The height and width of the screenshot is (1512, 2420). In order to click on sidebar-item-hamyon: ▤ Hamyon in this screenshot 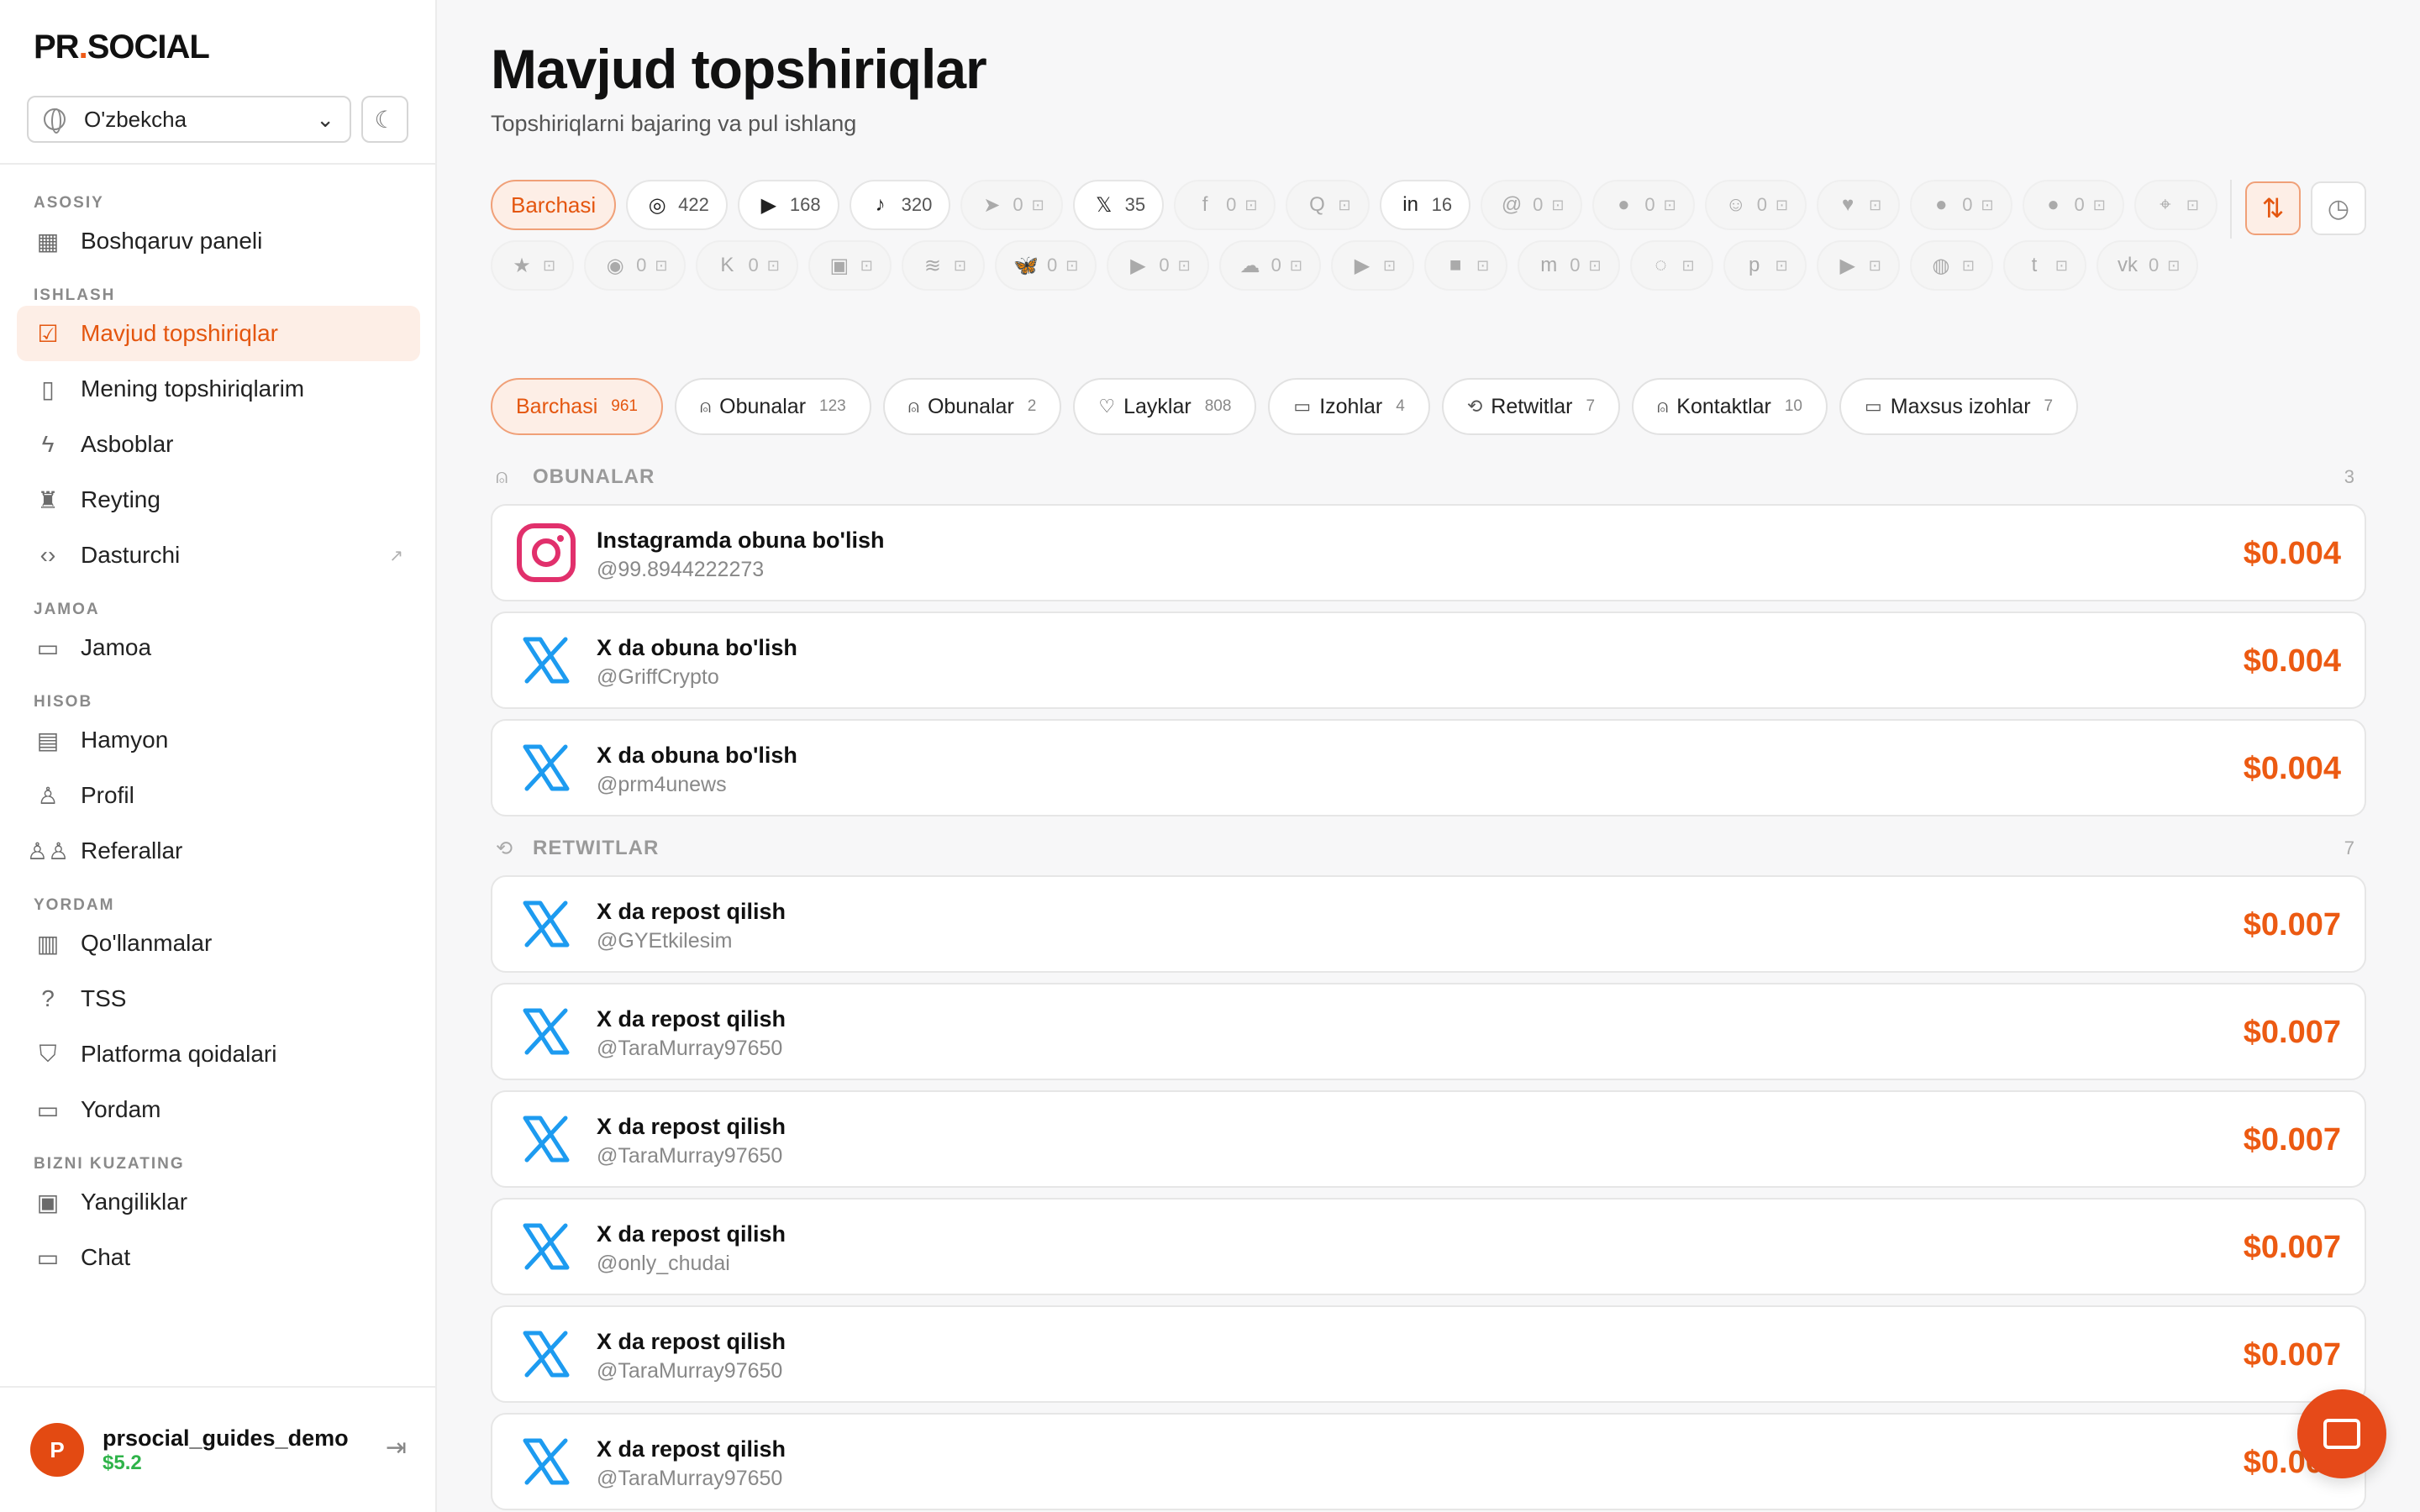, I will do `click(218, 740)`.